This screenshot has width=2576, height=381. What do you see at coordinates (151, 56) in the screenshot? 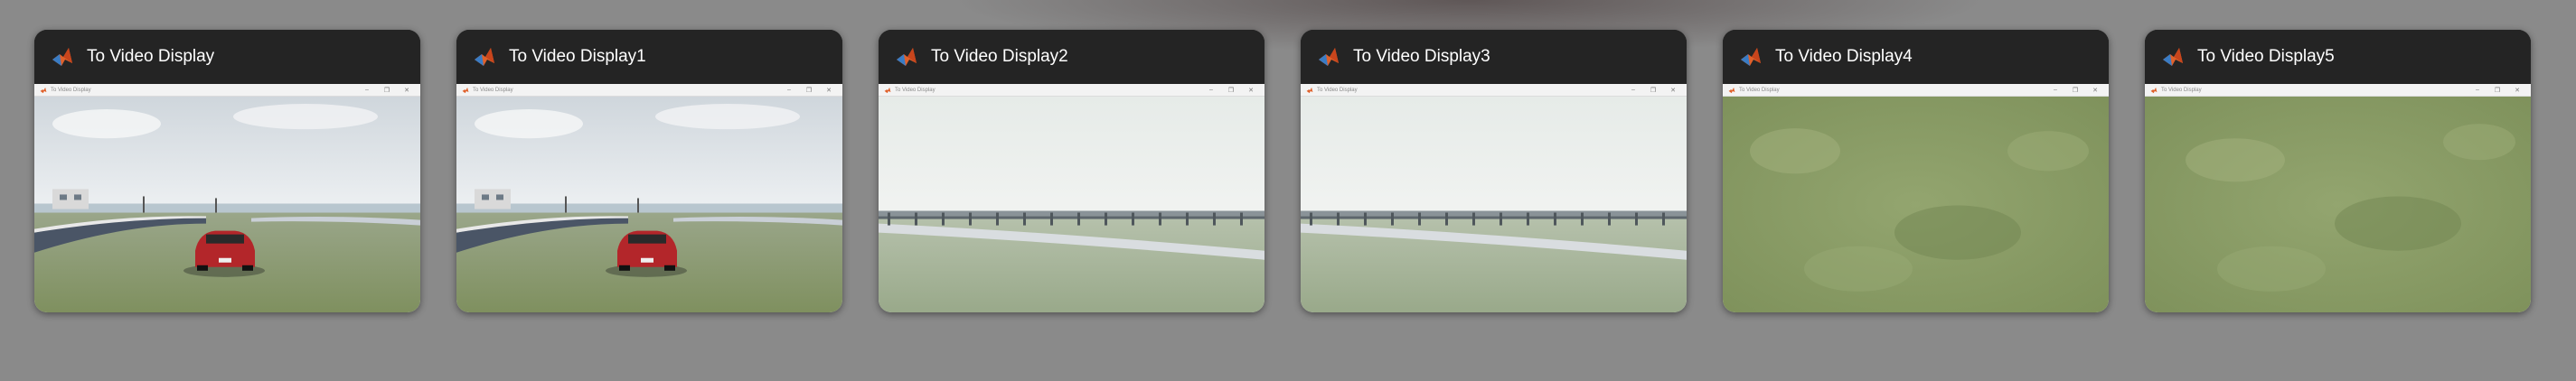
I see `window-title: To Video Display` at bounding box center [151, 56].